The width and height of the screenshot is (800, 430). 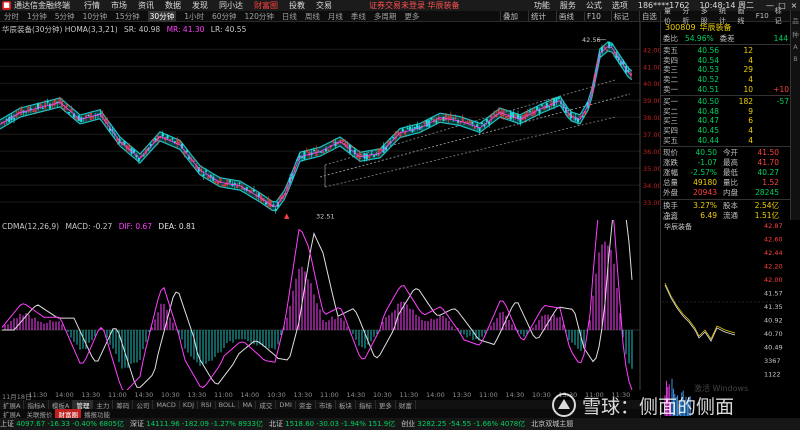 I want to click on indicator-tab-6: 公司, so click(x=143, y=404).